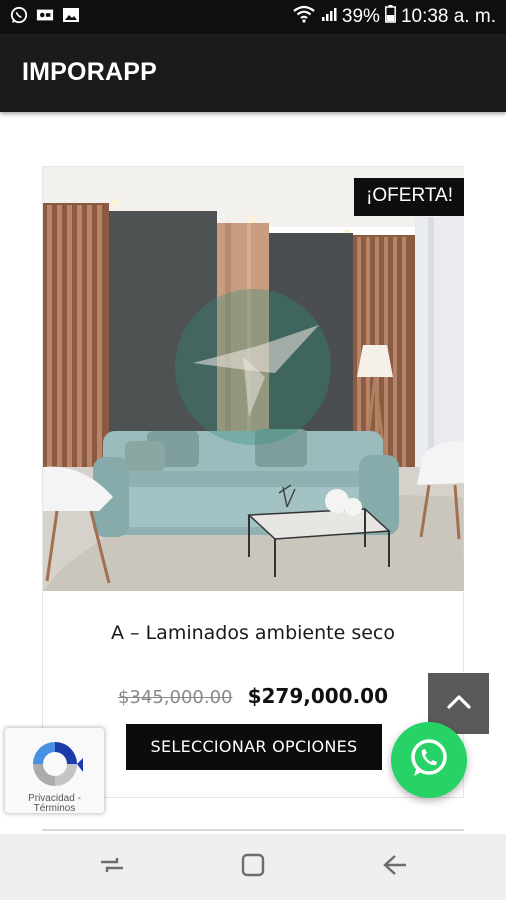 Image resolution: width=506 pixels, height=900 pixels. I want to click on signal-icon, so click(329, 17).